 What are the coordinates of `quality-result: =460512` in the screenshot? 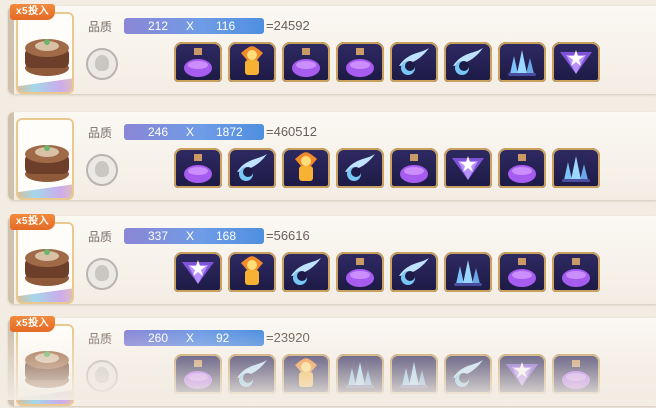 It's located at (291, 131).